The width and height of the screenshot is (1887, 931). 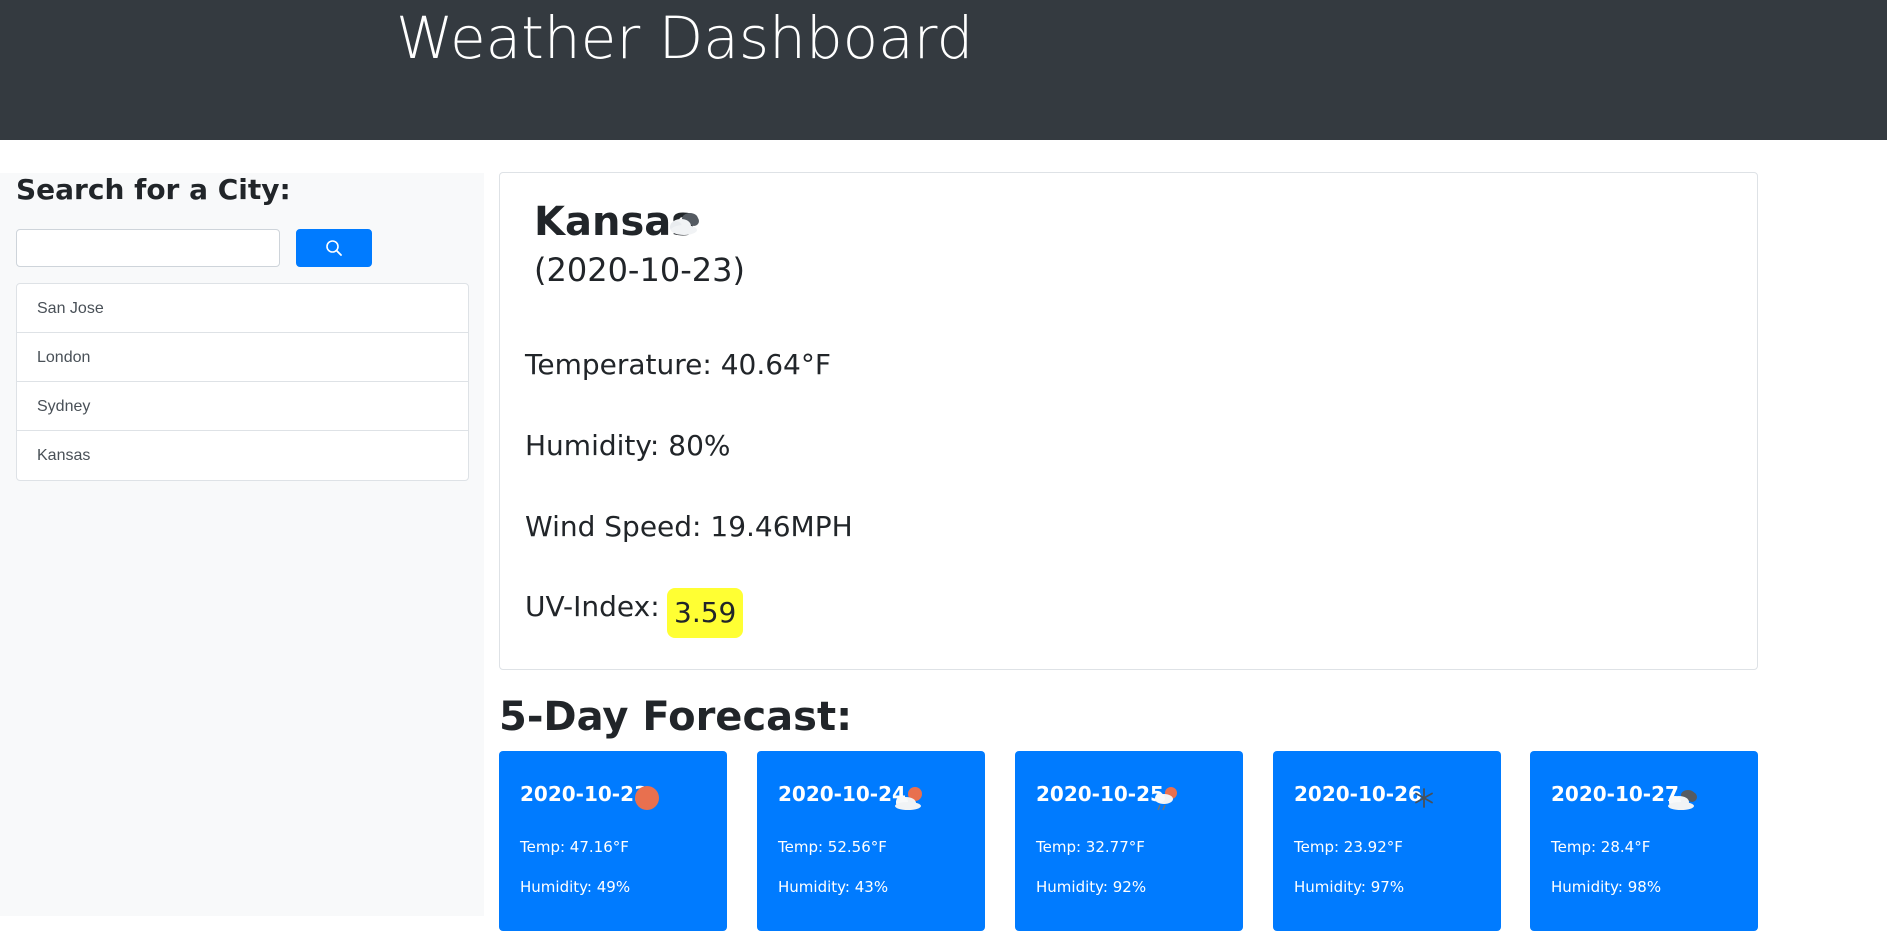 I want to click on forecast-date: 2020-10-25, so click(x=1100, y=794).